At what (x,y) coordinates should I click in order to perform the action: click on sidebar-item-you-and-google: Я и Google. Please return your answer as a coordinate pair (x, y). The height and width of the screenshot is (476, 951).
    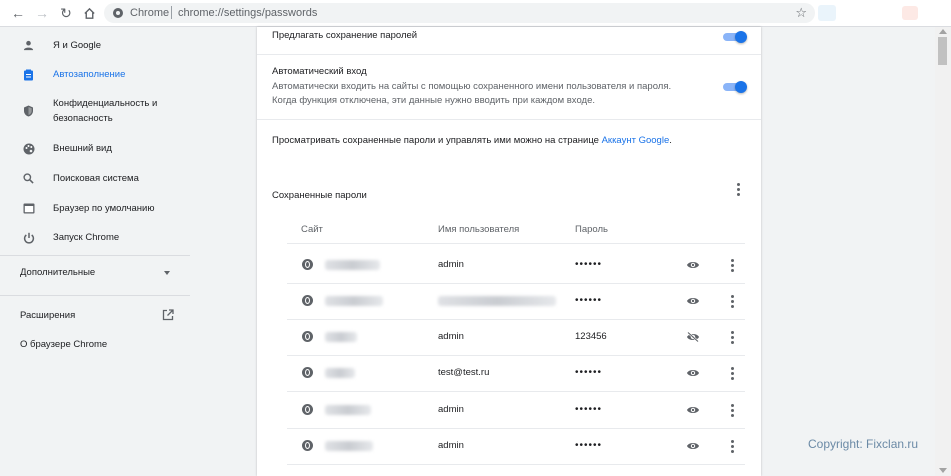
    Looking at the image, I should click on (95, 45).